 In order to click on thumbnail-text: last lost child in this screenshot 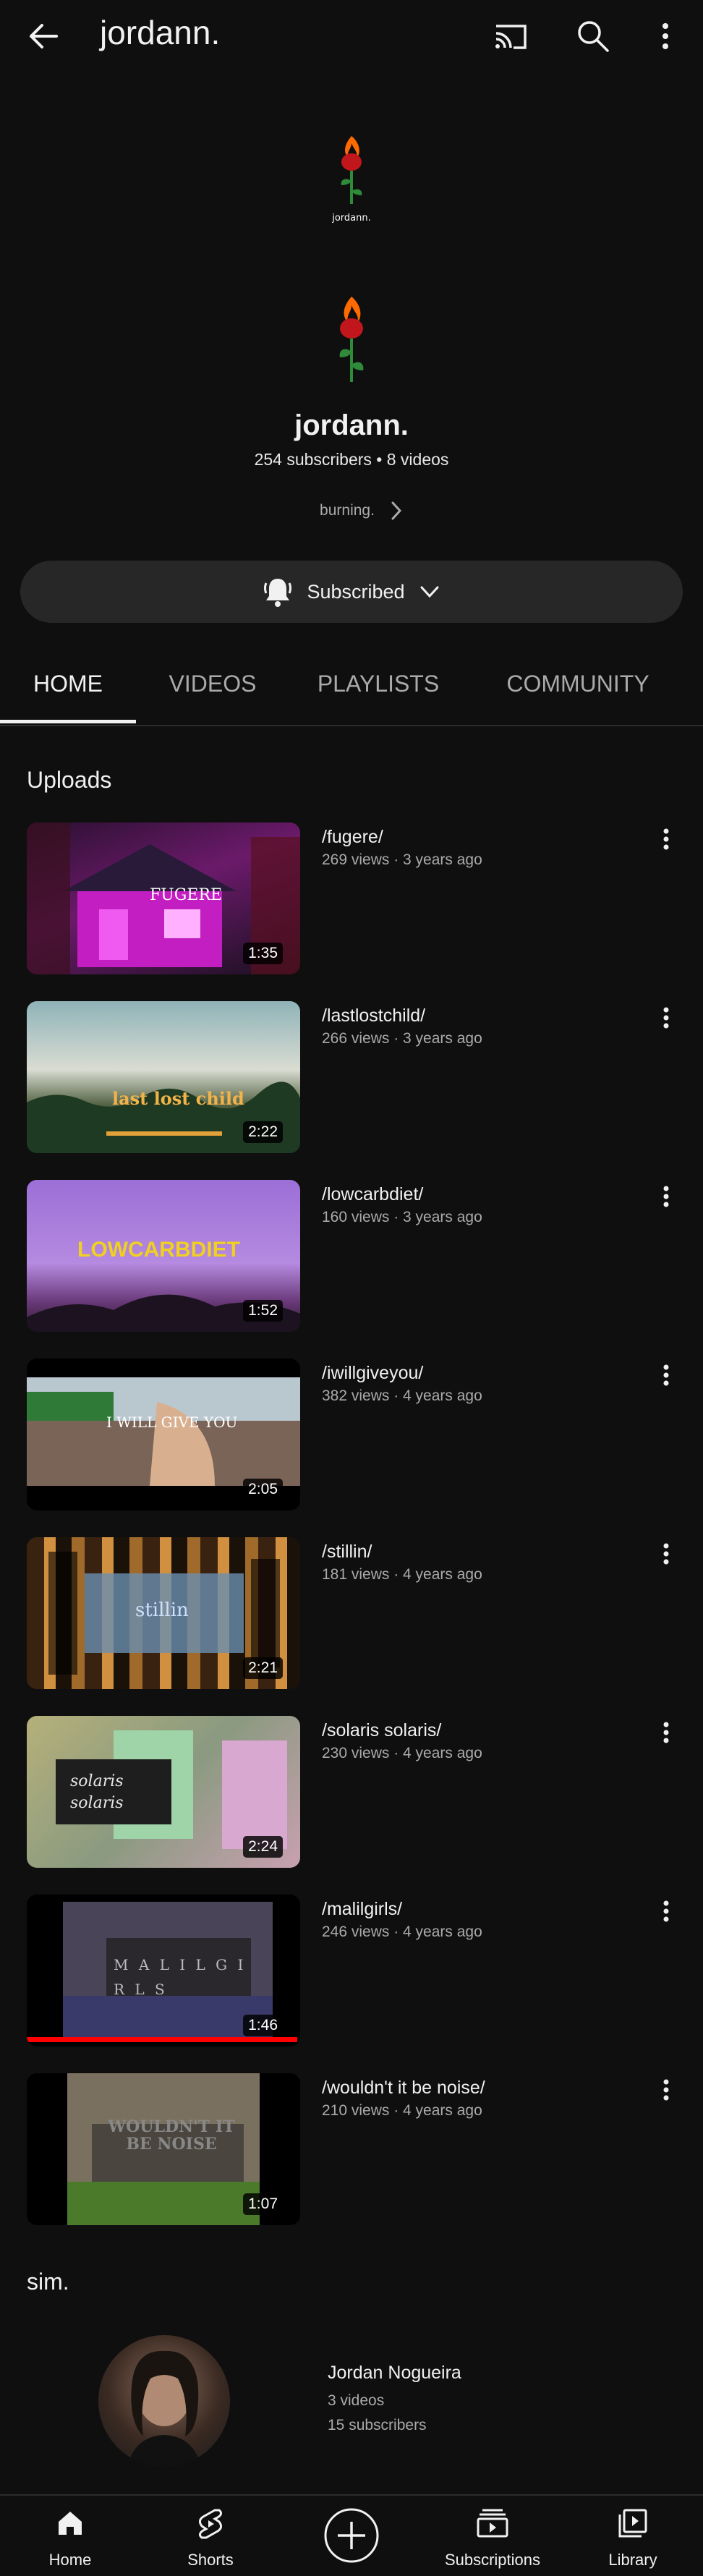, I will do `click(178, 1098)`.